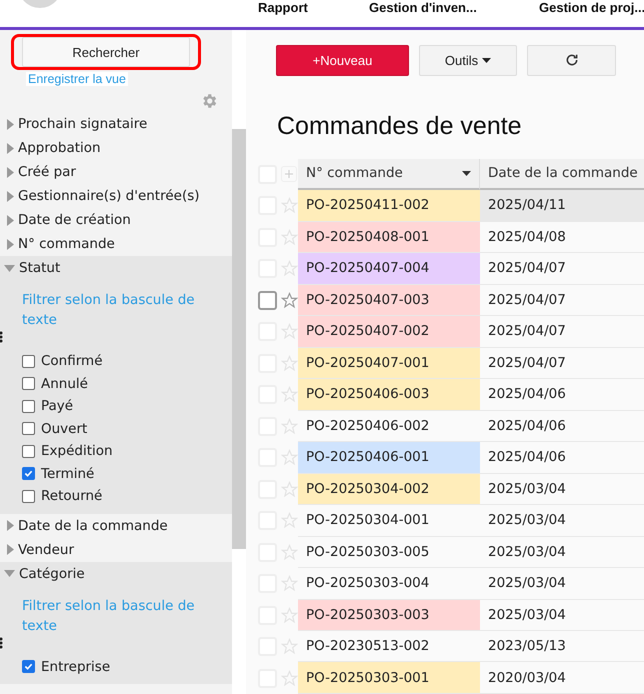  I want to click on refresh-button, so click(571, 60).